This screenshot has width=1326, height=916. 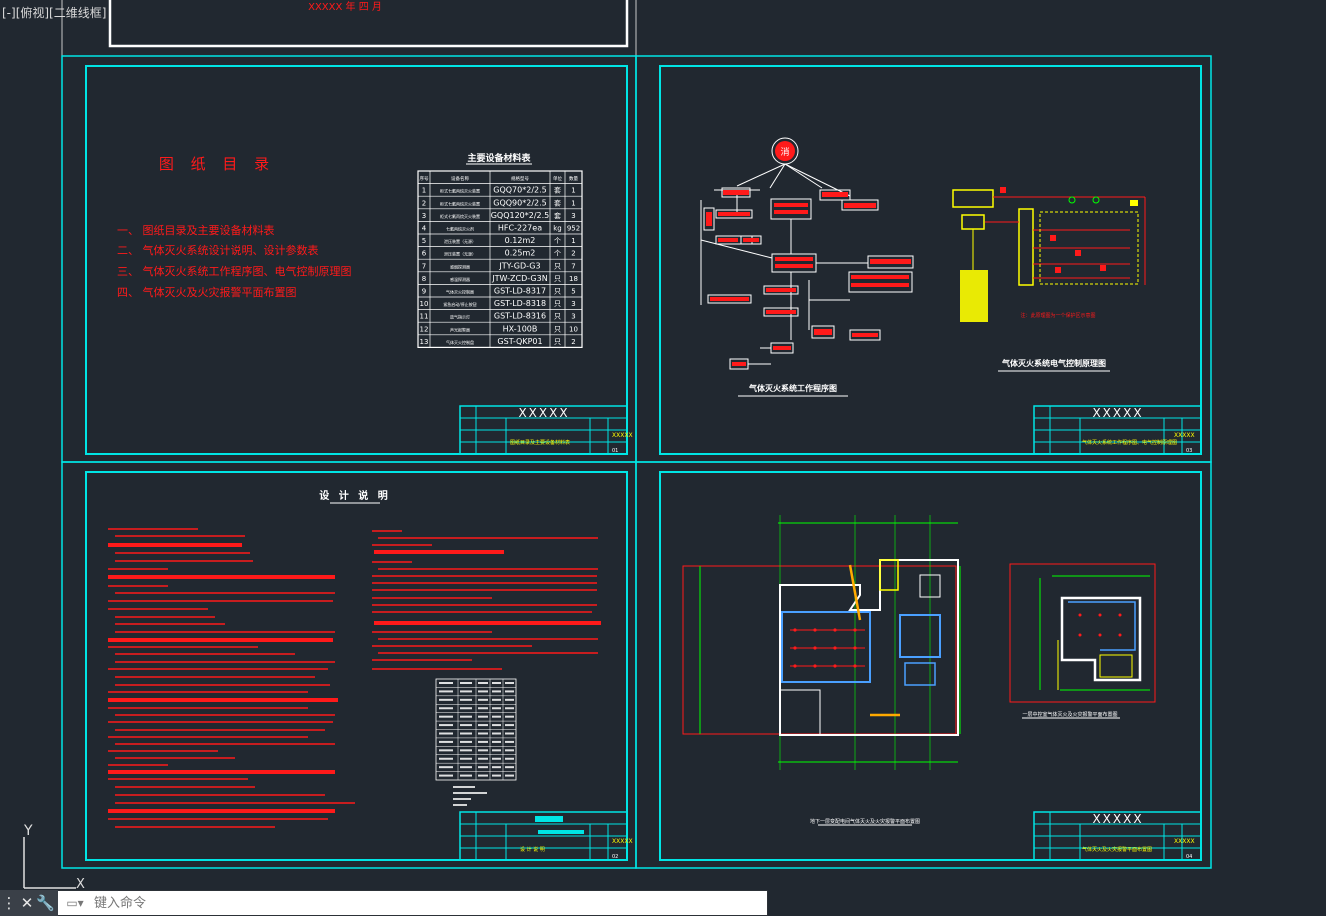 I want to click on param-legend-lines, so click(x=470, y=796).